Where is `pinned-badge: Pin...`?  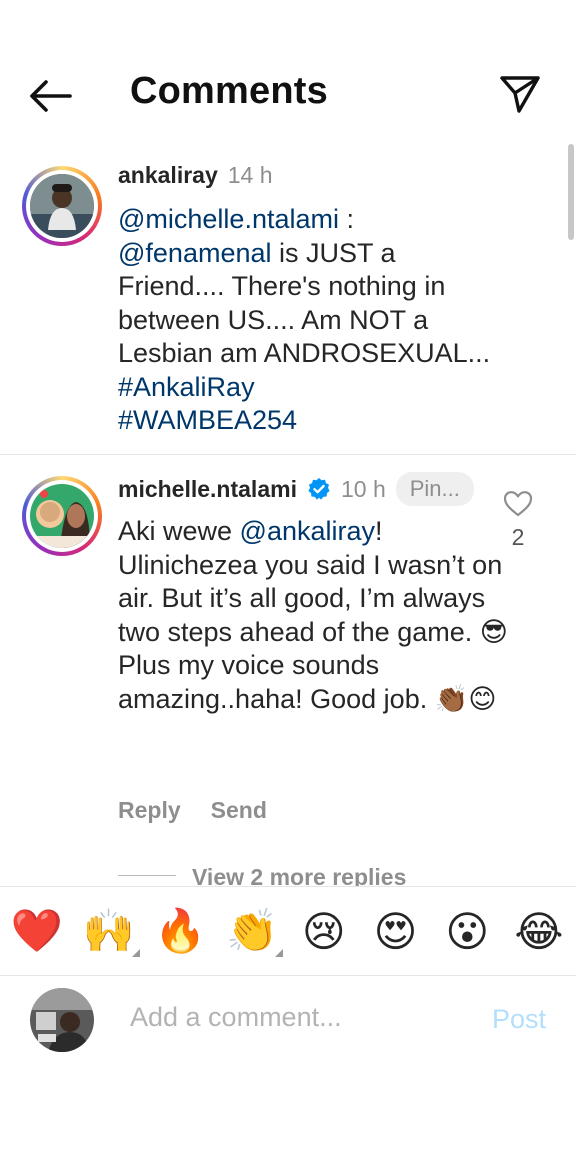 pinned-badge: Pin... is located at coordinates (434, 489).